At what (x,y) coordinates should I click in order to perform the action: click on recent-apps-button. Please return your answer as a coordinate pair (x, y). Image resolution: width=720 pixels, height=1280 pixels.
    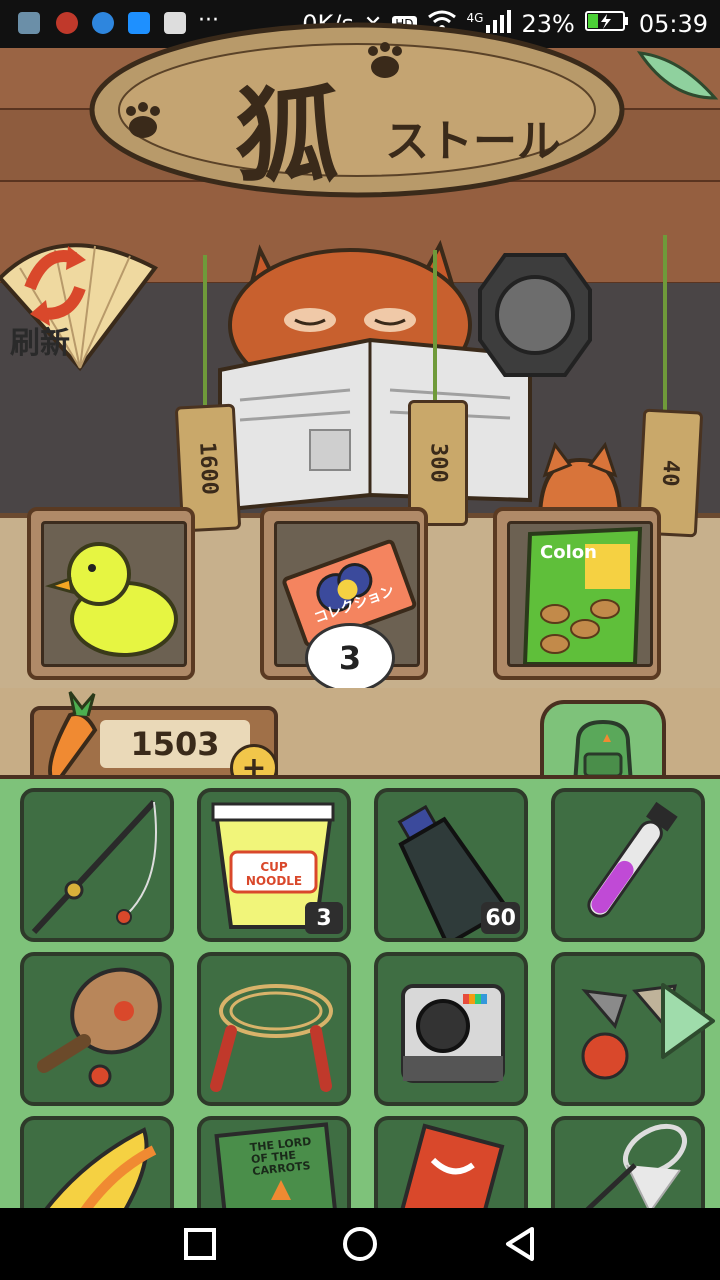
    Looking at the image, I should click on (200, 1244).